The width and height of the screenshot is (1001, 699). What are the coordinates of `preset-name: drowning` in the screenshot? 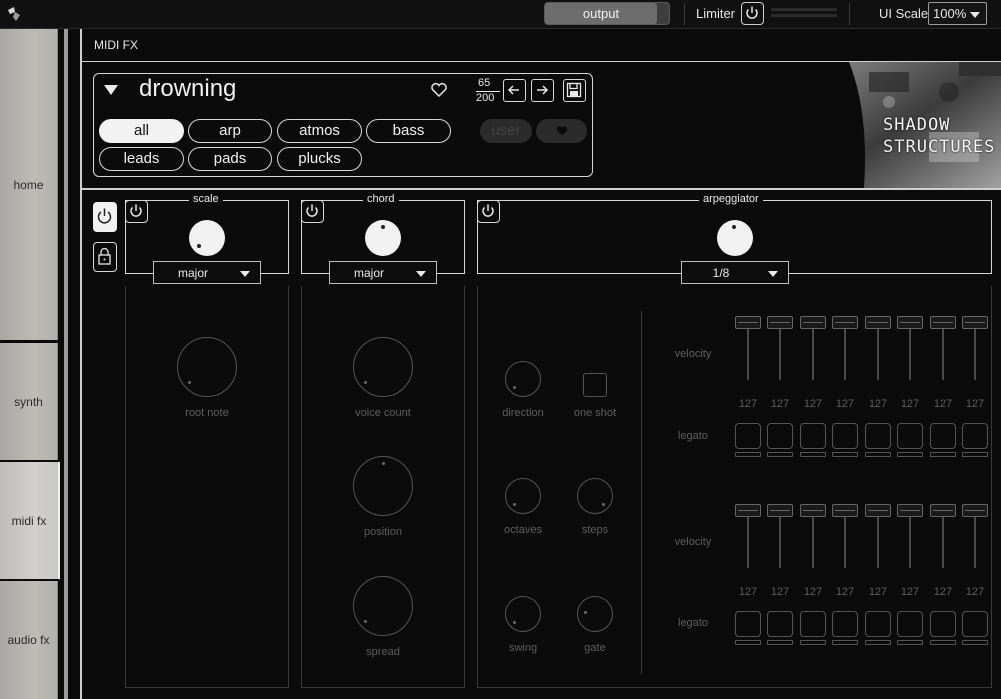 It's located at (187, 89).